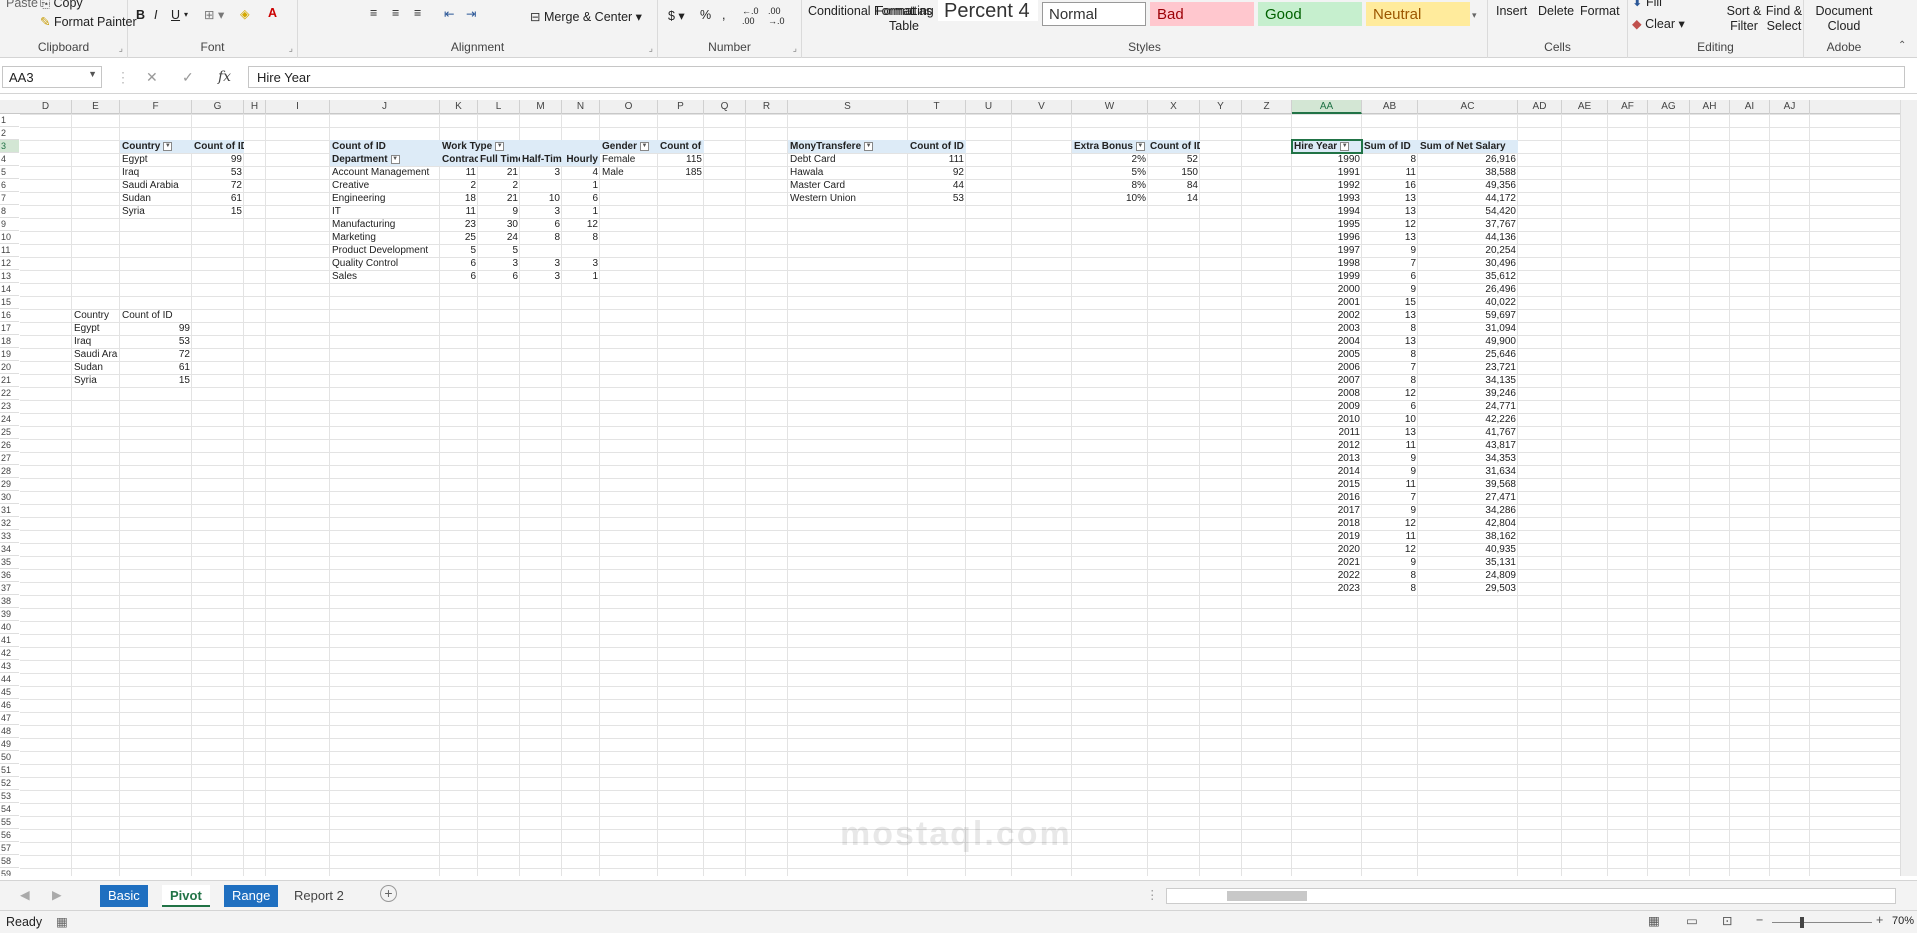  What do you see at coordinates (9, 276) in the screenshot?
I see `row-header-13: 13` at bounding box center [9, 276].